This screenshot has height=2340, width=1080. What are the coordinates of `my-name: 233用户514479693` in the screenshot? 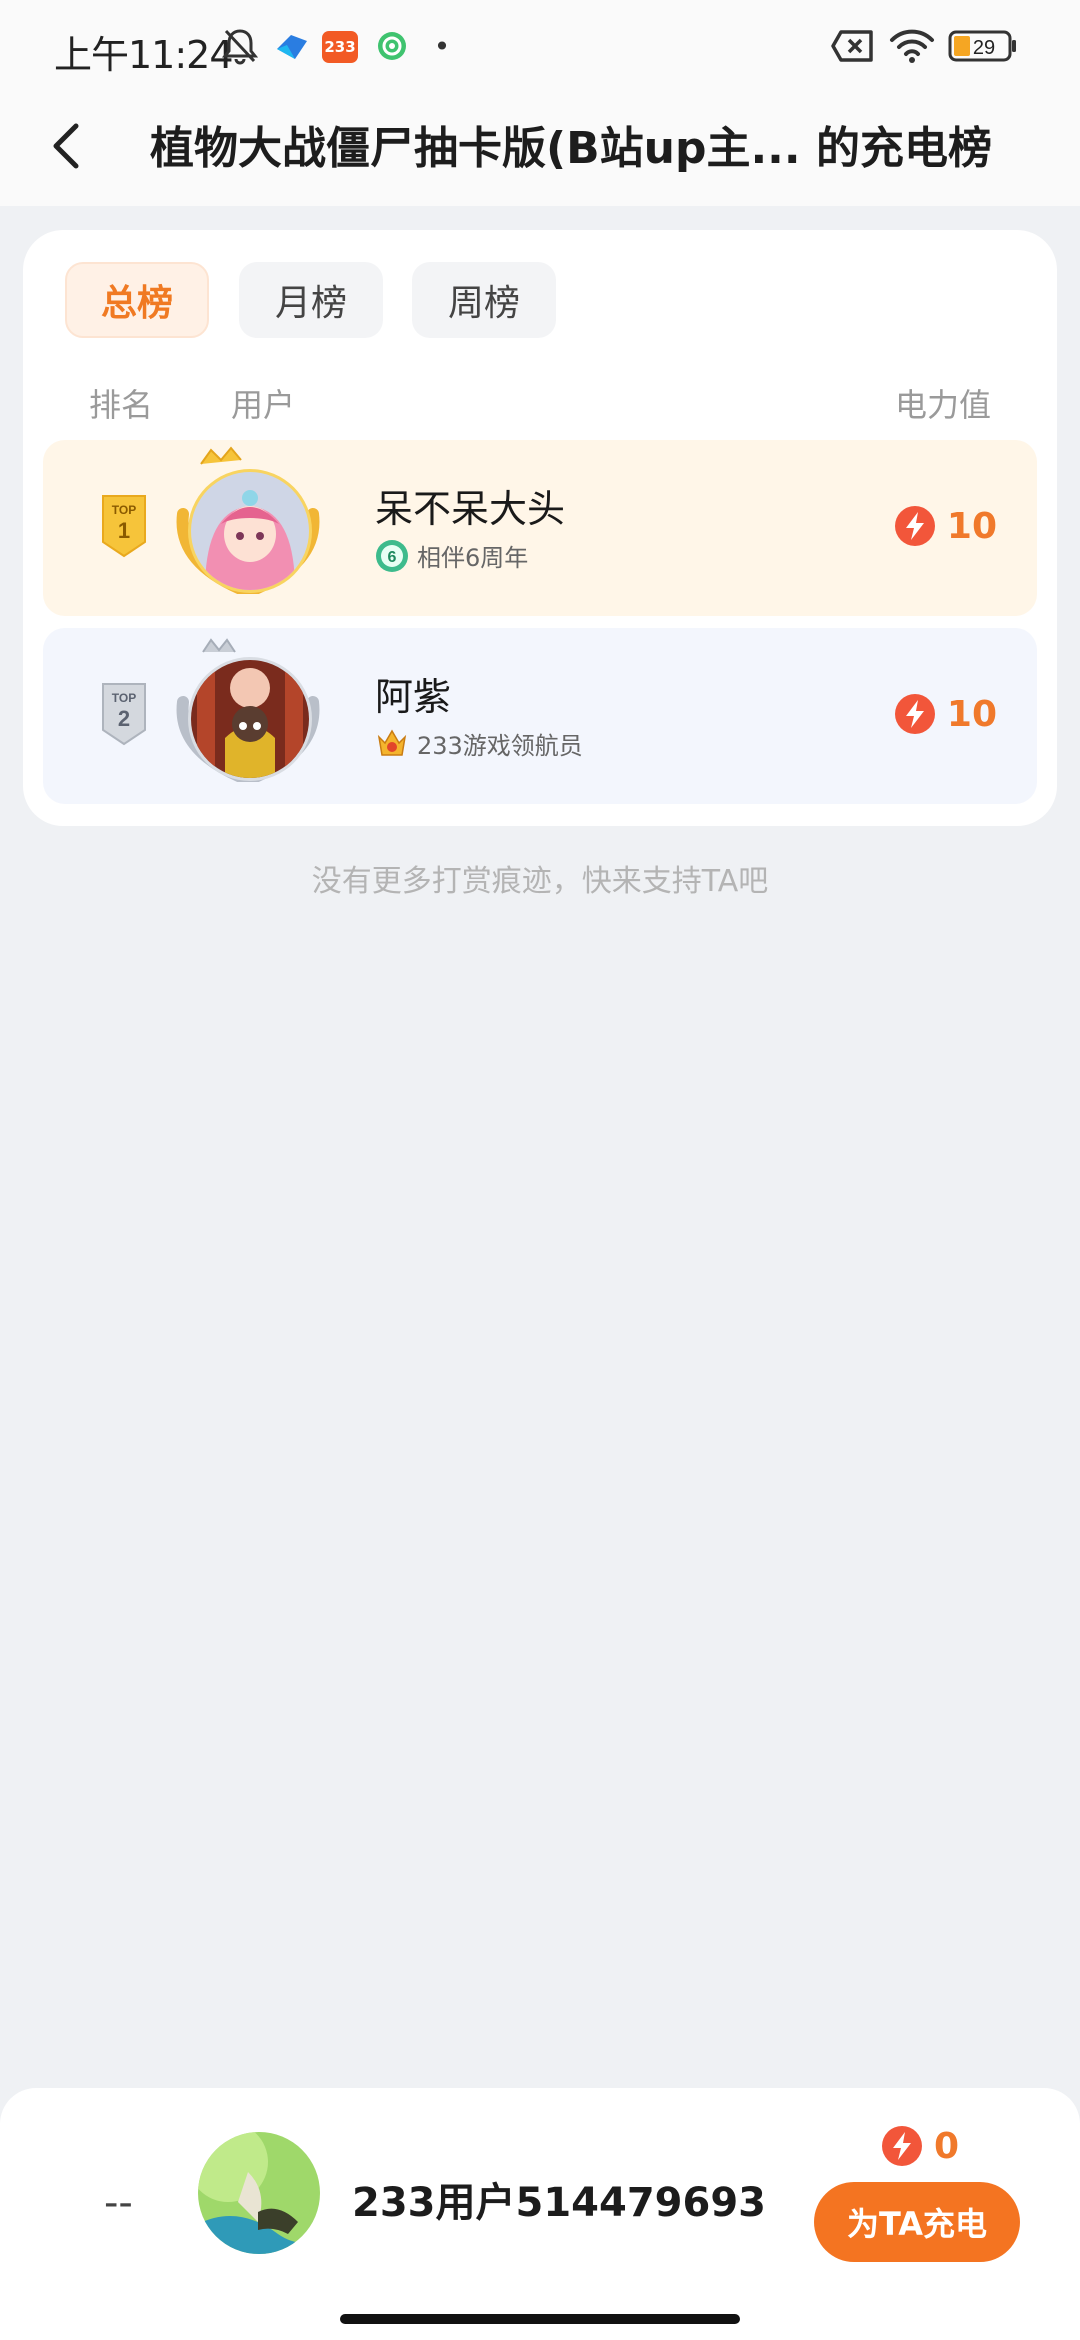 It's located at (559, 2203).